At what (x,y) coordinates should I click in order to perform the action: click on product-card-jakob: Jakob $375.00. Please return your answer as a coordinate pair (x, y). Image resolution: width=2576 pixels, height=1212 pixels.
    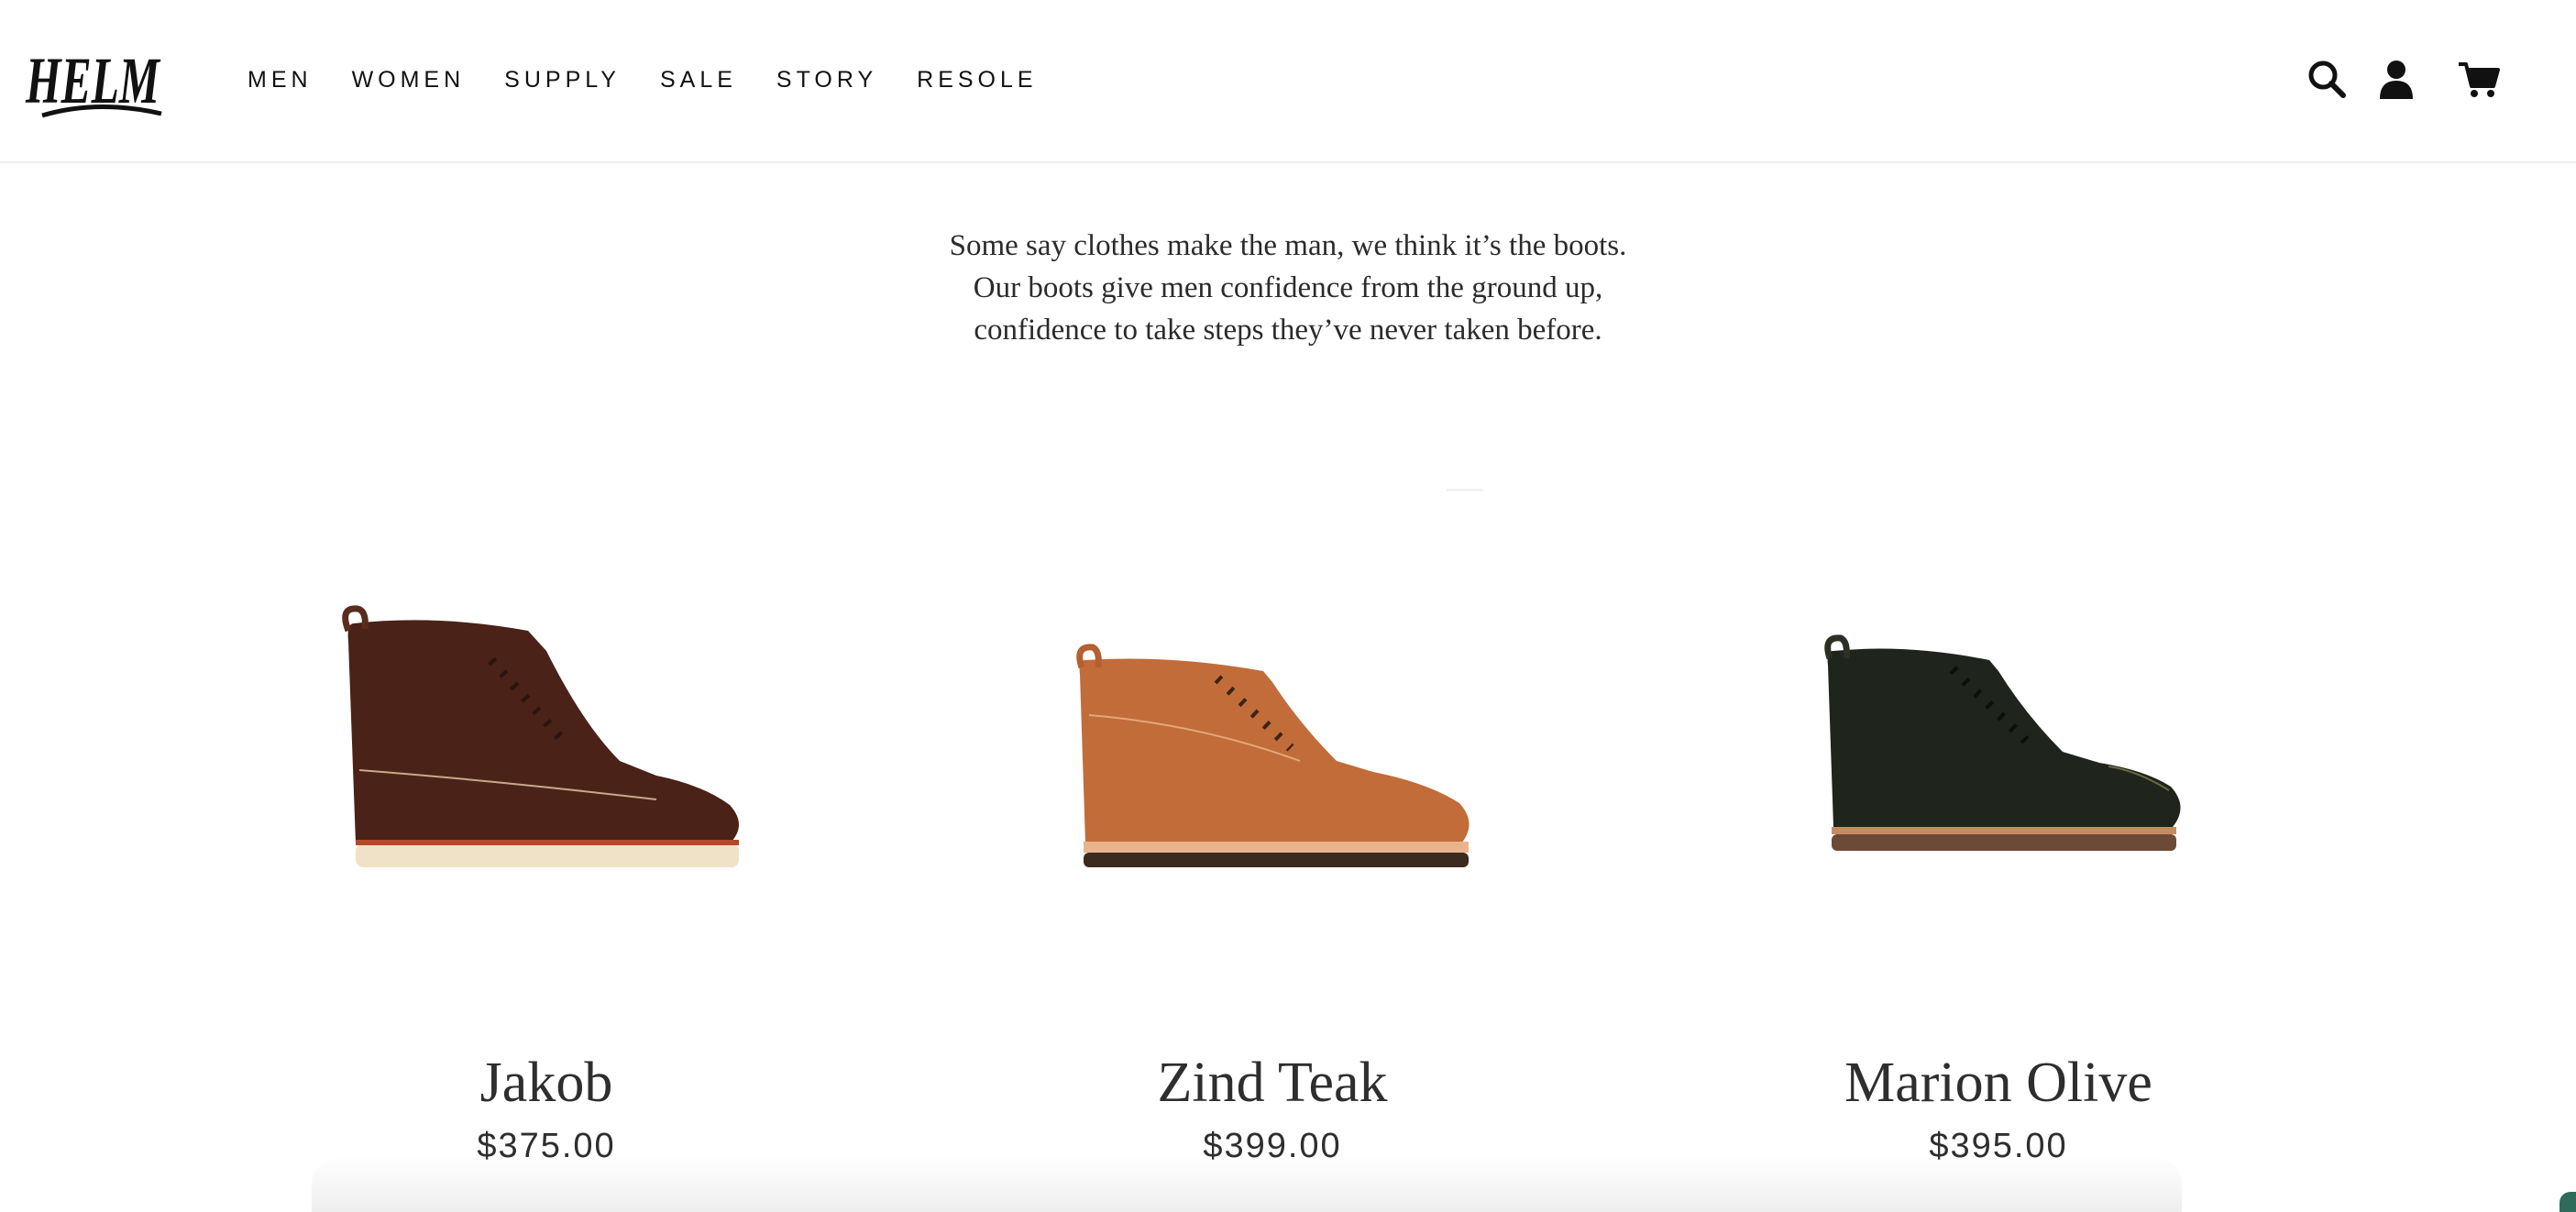
    Looking at the image, I should click on (546, 889).